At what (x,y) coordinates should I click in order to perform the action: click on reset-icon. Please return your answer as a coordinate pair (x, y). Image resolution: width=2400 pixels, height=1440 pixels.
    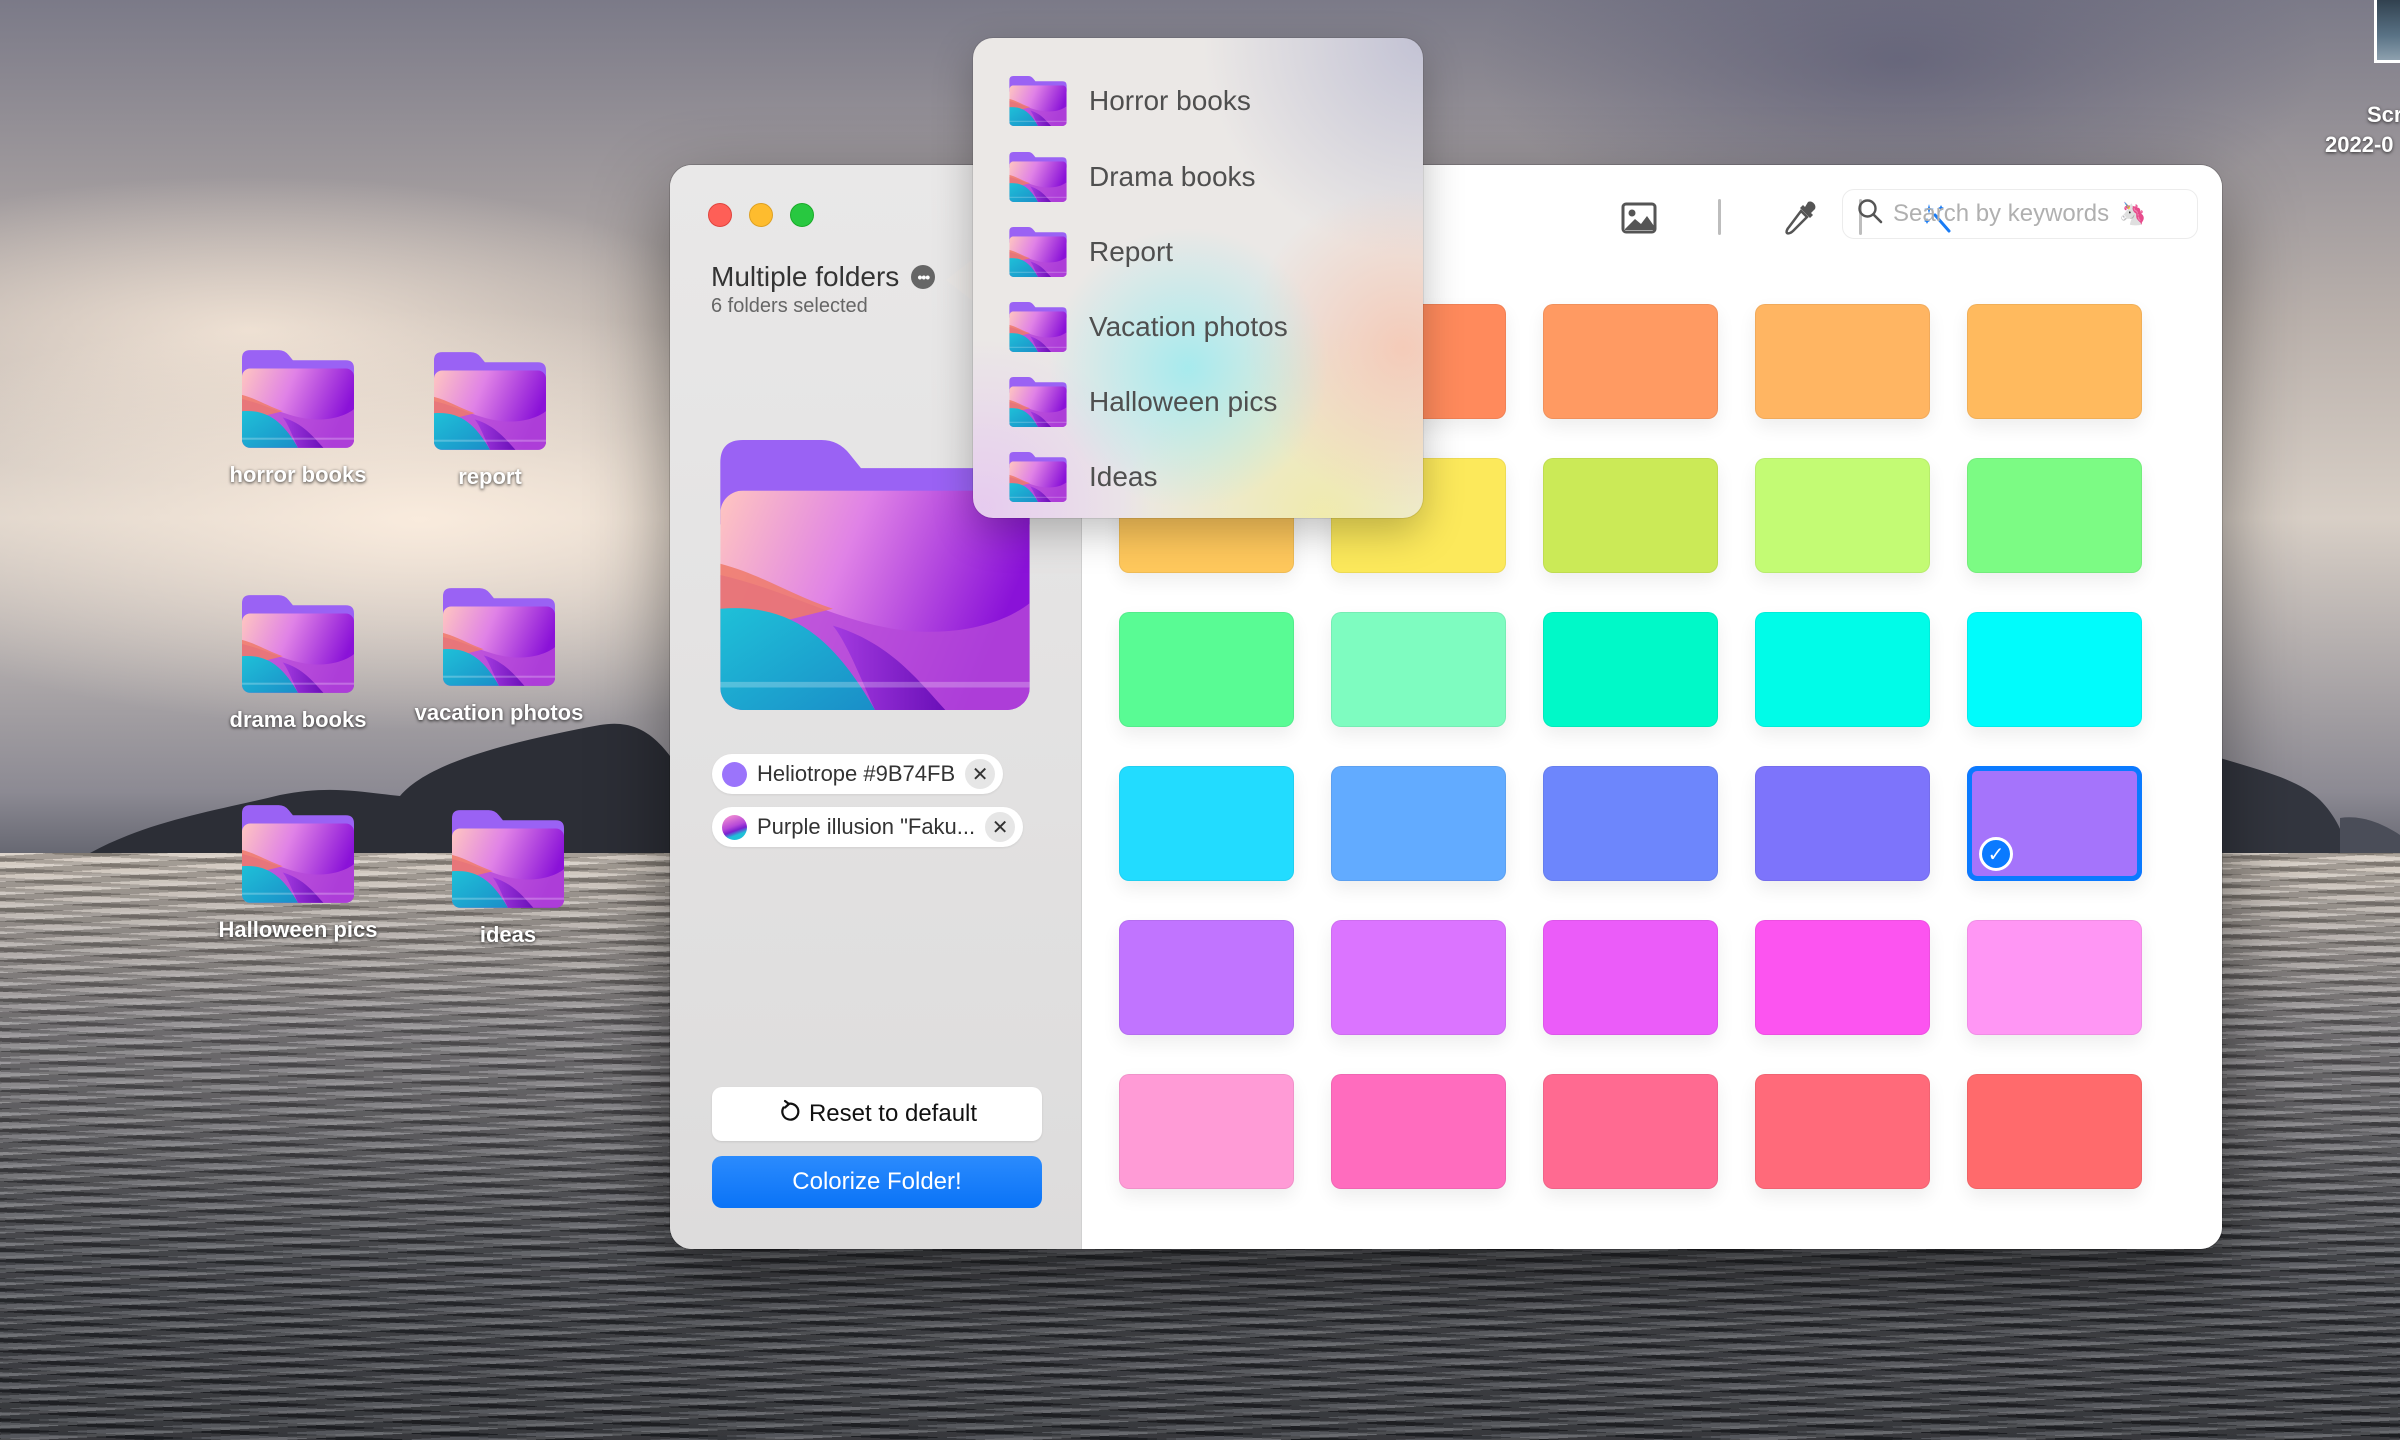
    Looking at the image, I should click on (789, 1114).